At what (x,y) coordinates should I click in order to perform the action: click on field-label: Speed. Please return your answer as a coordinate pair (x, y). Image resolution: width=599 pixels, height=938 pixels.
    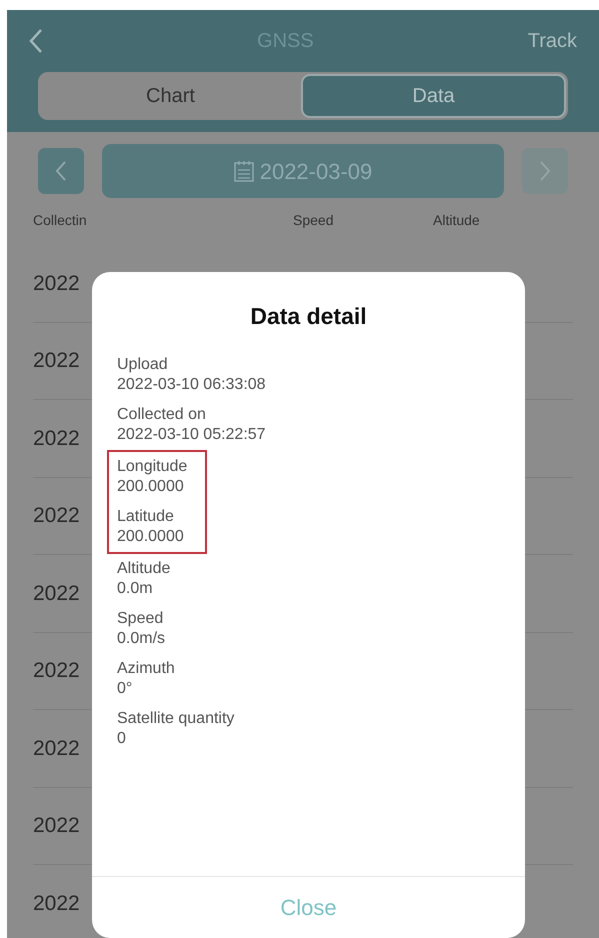
    Looking at the image, I should click on (140, 618).